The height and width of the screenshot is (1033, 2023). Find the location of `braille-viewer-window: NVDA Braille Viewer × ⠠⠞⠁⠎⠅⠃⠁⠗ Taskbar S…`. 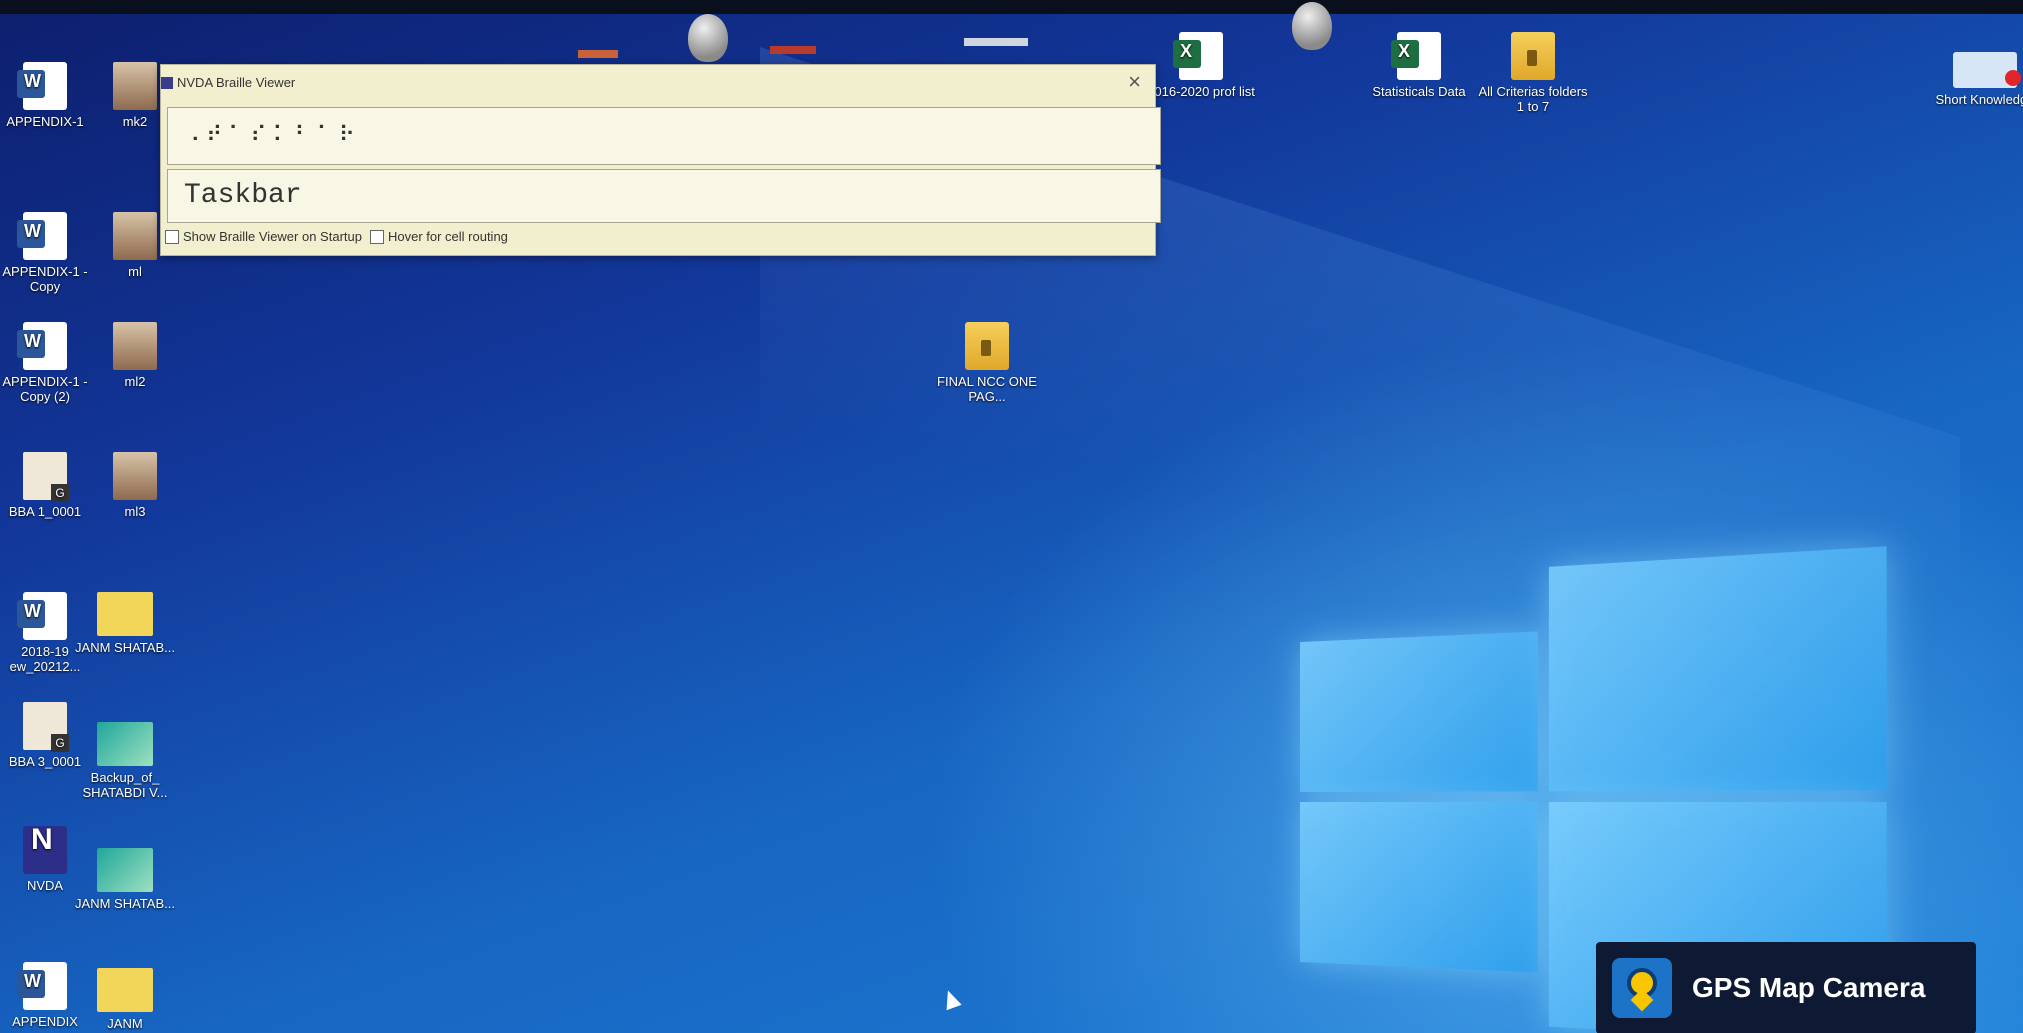

braille-viewer-window: NVDA Braille Viewer × ⠠⠞⠁⠎⠅⠃⠁⠗ Taskbar S… is located at coordinates (660, 160).